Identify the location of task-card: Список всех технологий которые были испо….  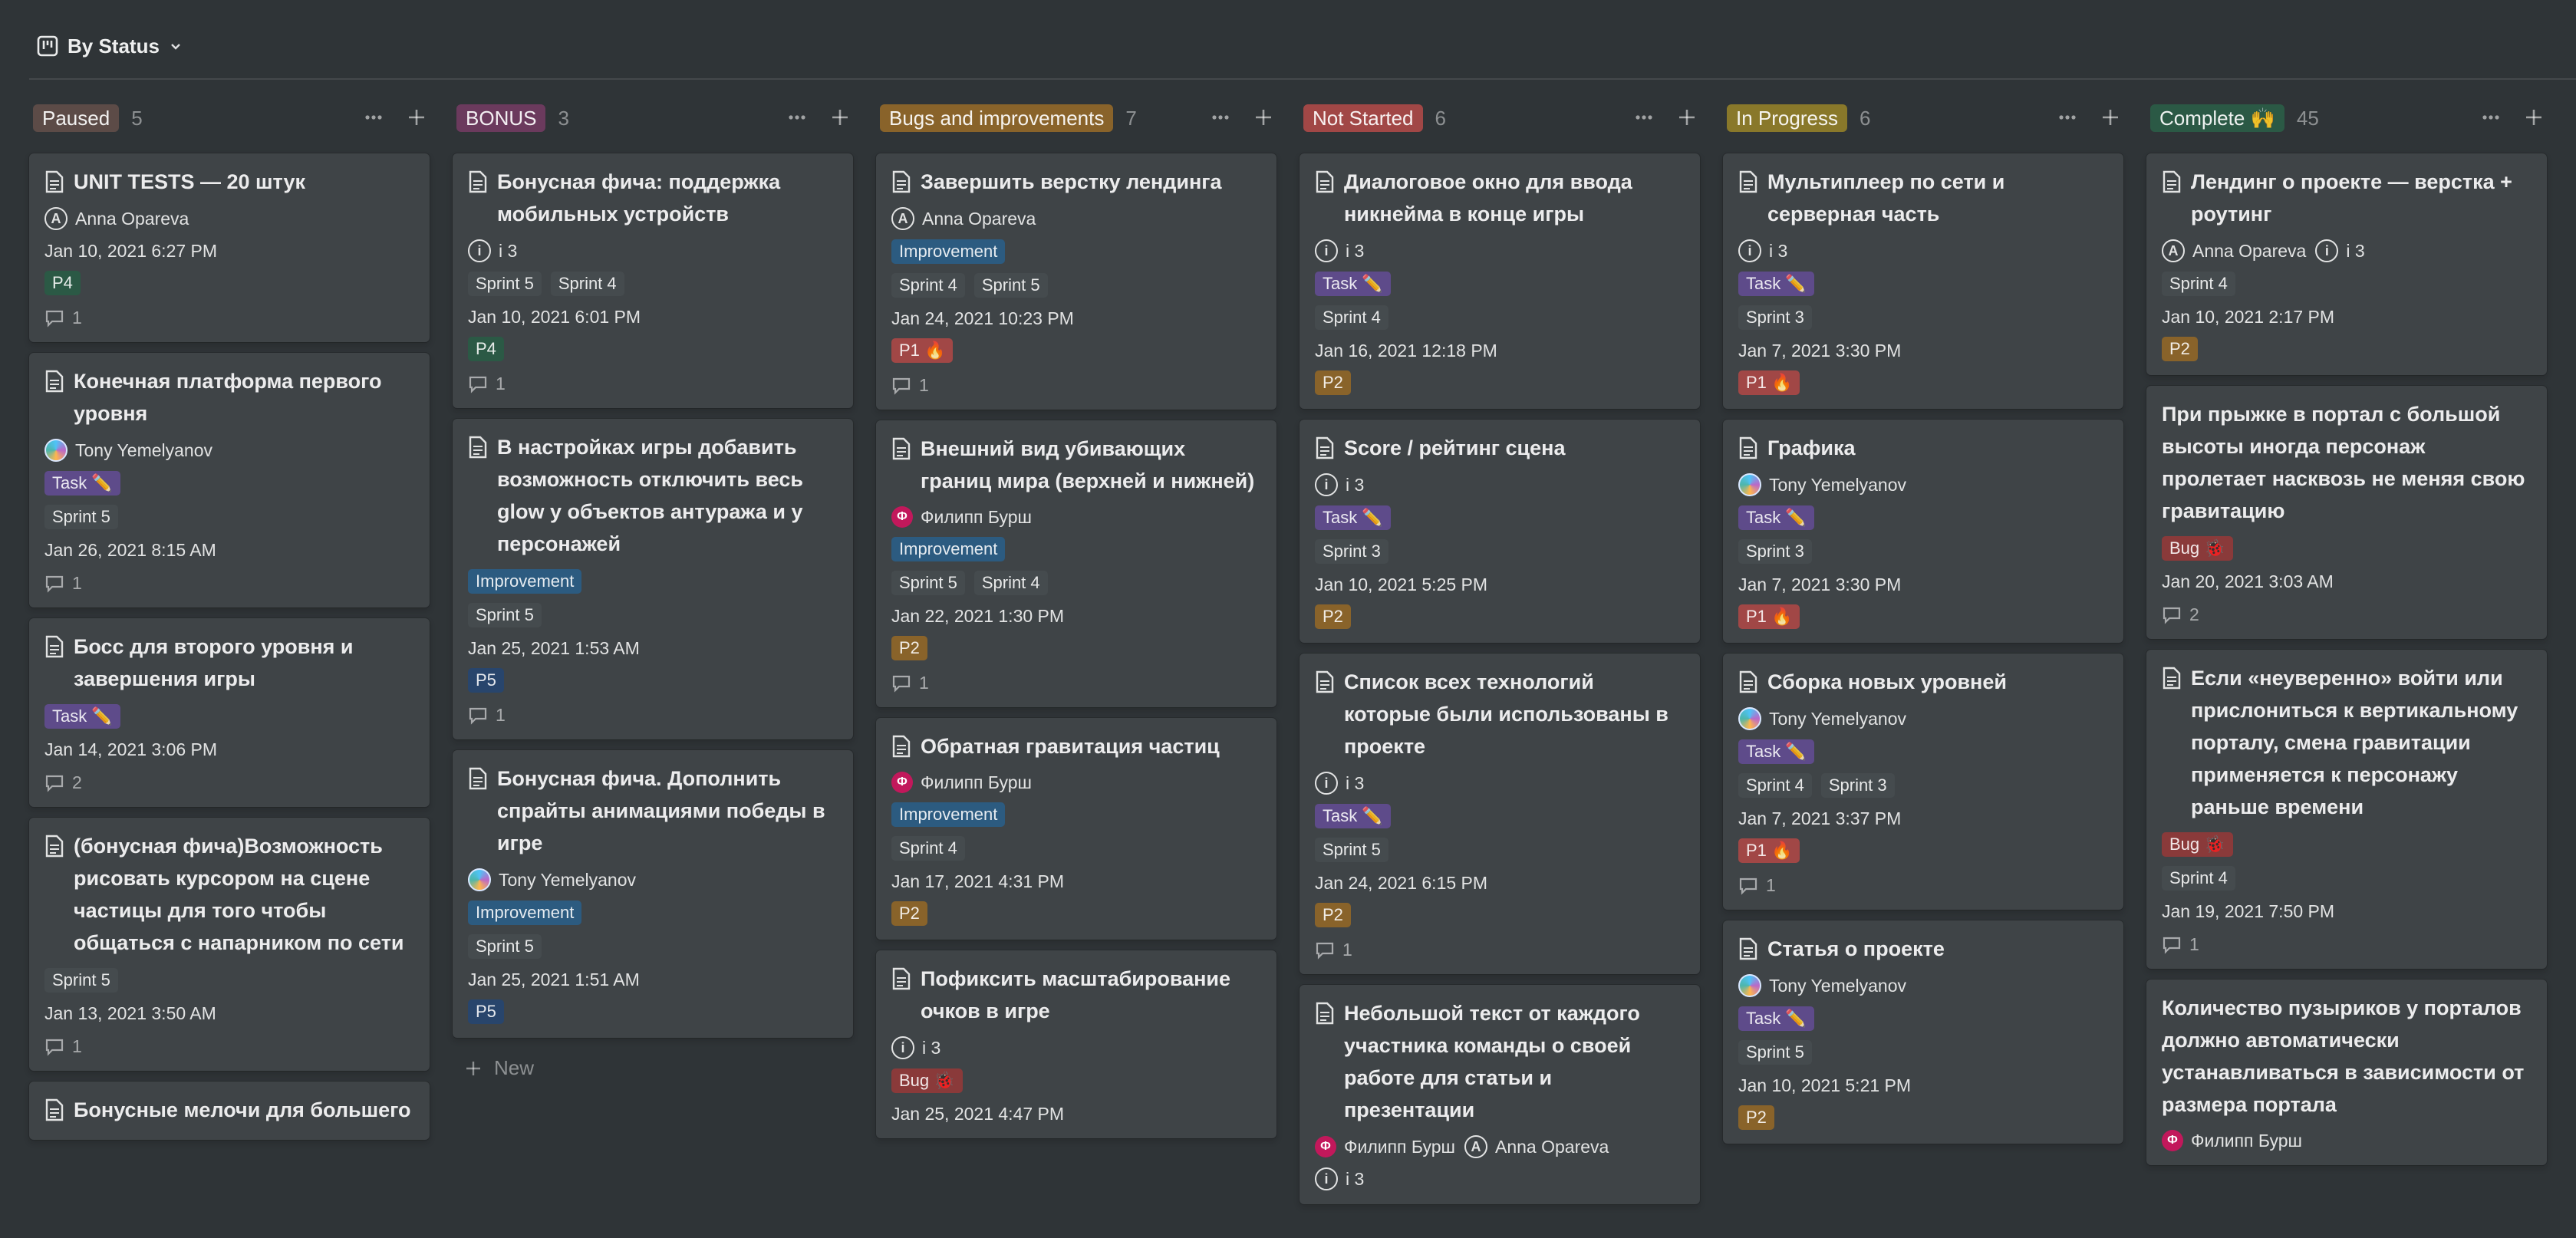
(1500, 814).